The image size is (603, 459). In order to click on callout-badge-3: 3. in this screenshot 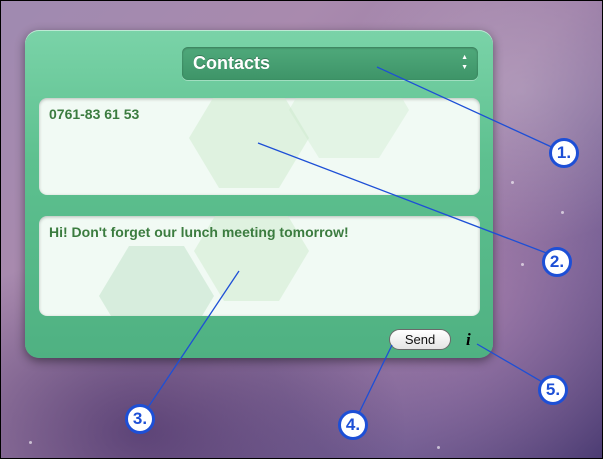, I will do `click(140, 419)`.